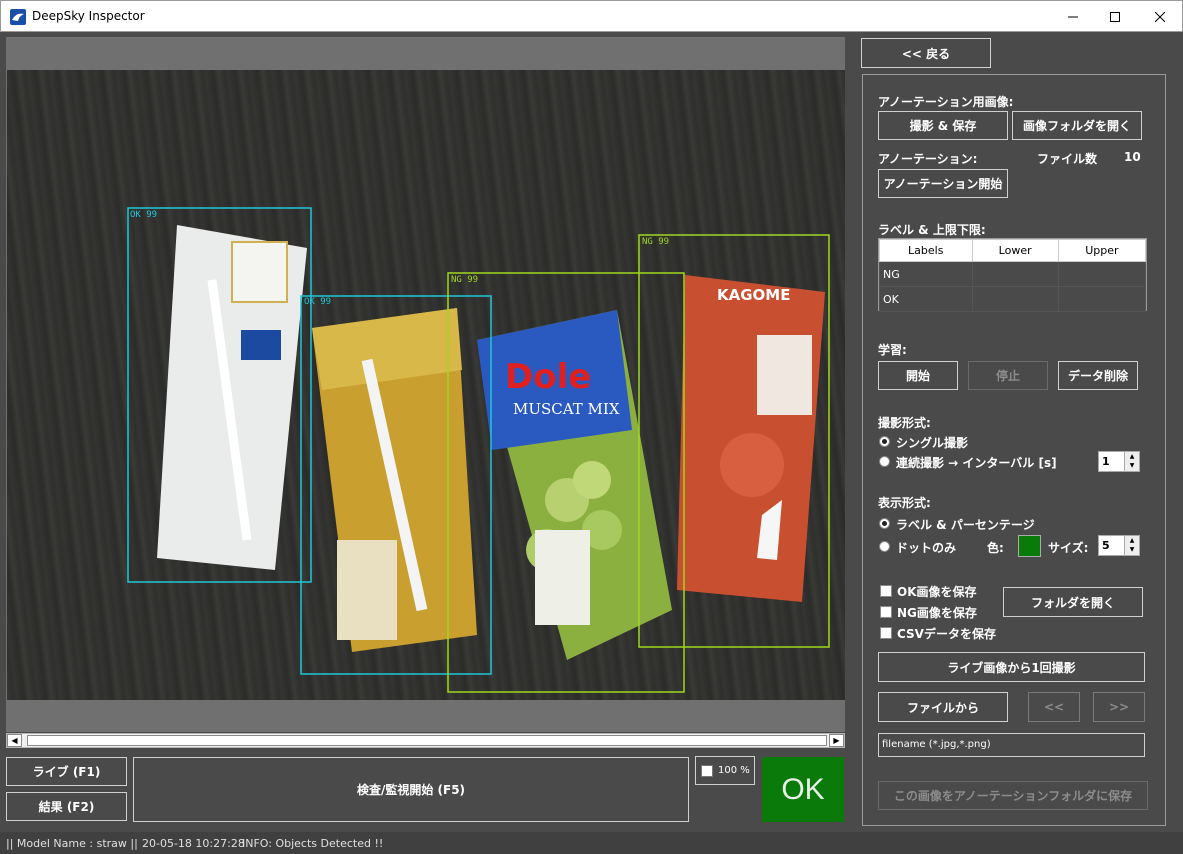  I want to click on interval-stepper: 1 ▲ ▼, so click(1119, 461).